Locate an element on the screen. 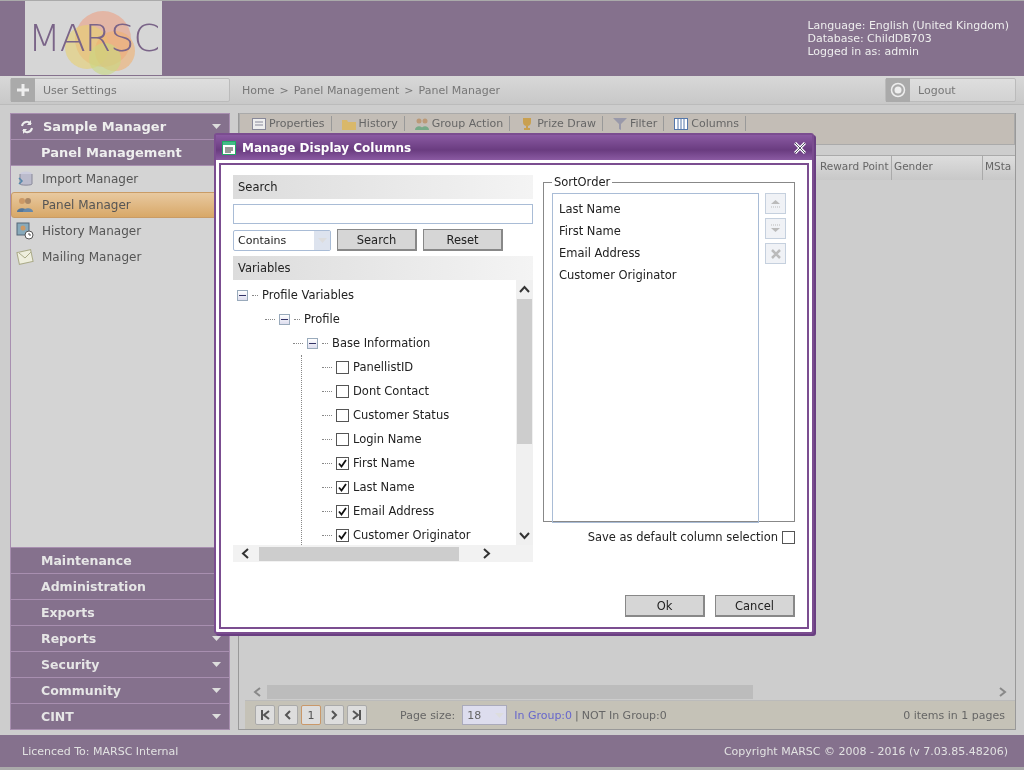 The width and height of the screenshot is (1024, 770). tree-node-label: Customer Status is located at coordinates (401, 415).